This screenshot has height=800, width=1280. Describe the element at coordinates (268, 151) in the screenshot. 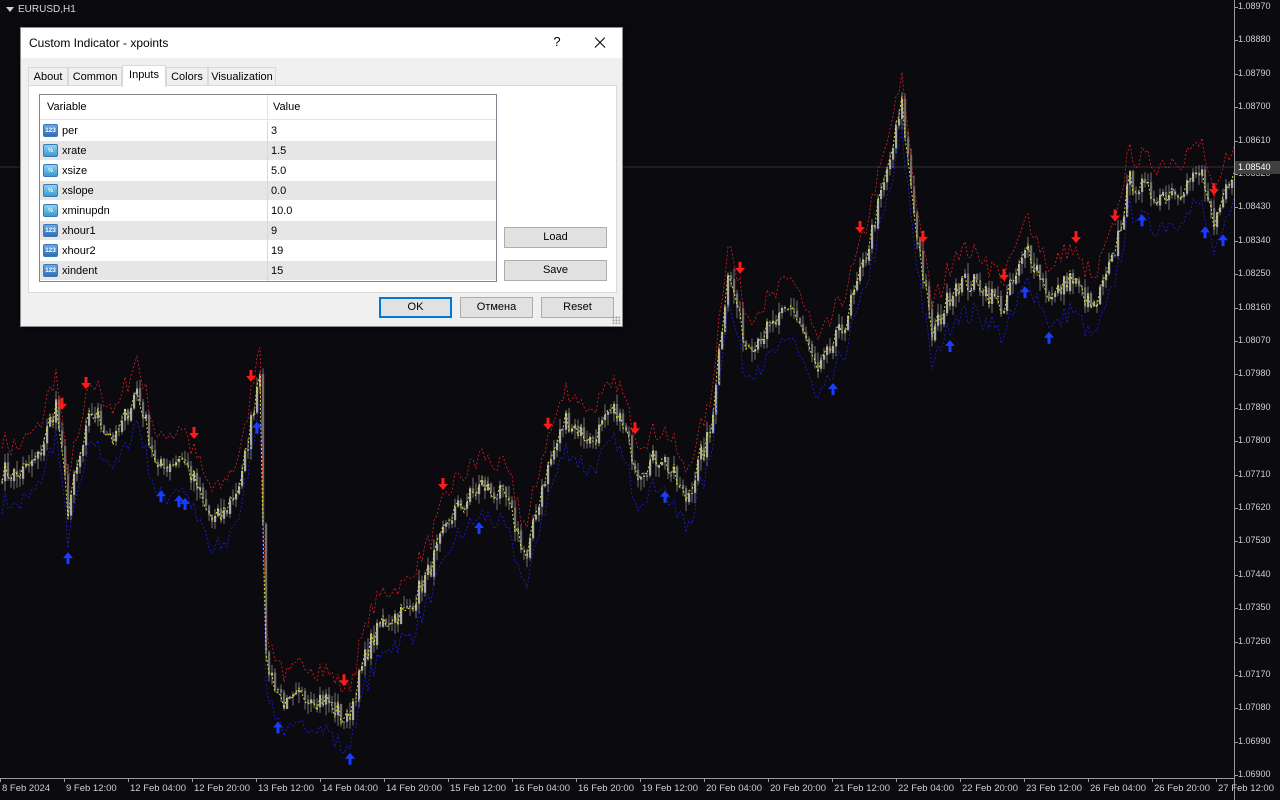

I see `grid-row-xrate: ½ xrate 1.5` at that location.